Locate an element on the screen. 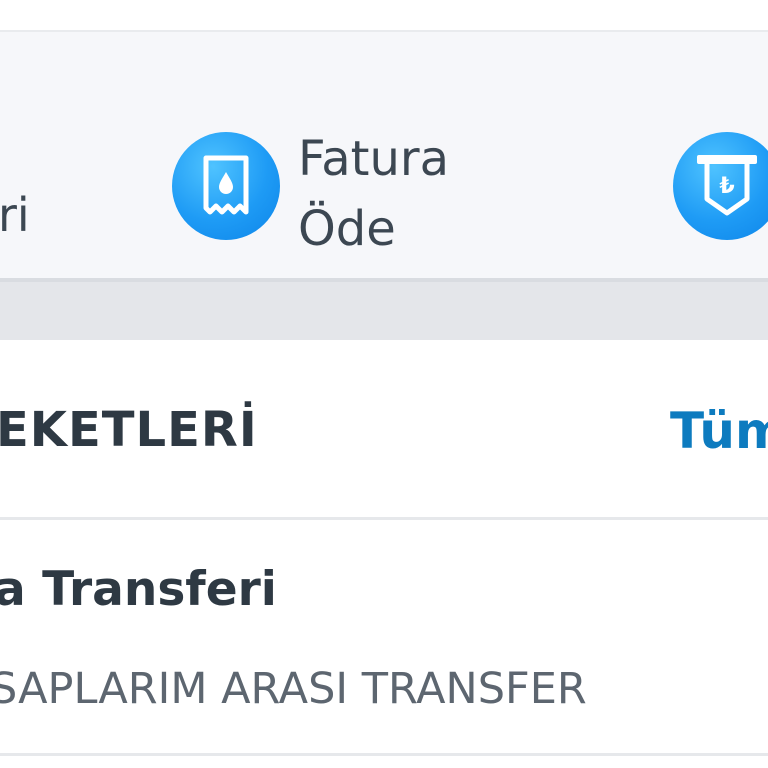 This screenshot has width=768, height=768. lira-symbol: ₺ is located at coordinates (726, 186).